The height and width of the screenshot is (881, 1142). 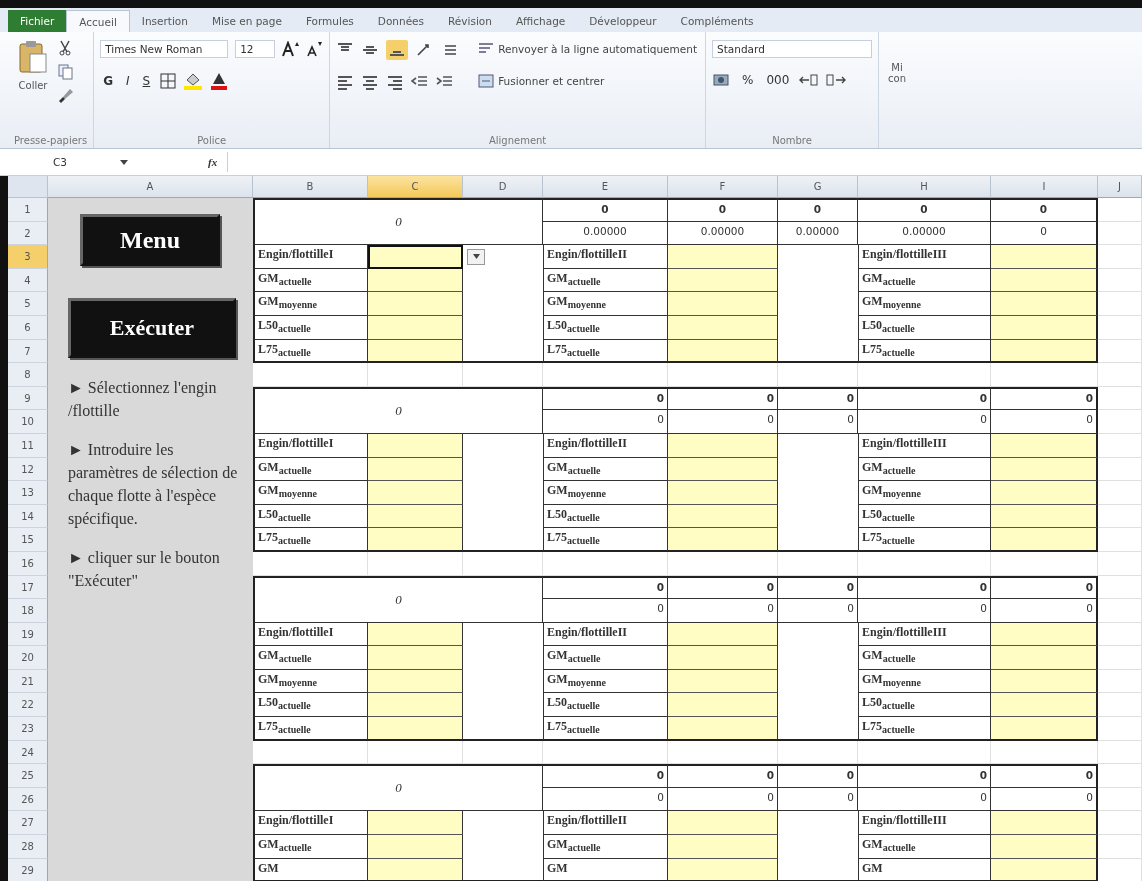 What do you see at coordinates (28, 210) in the screenshot?
I see `row-header: 1` at bounding box center [28, 210].